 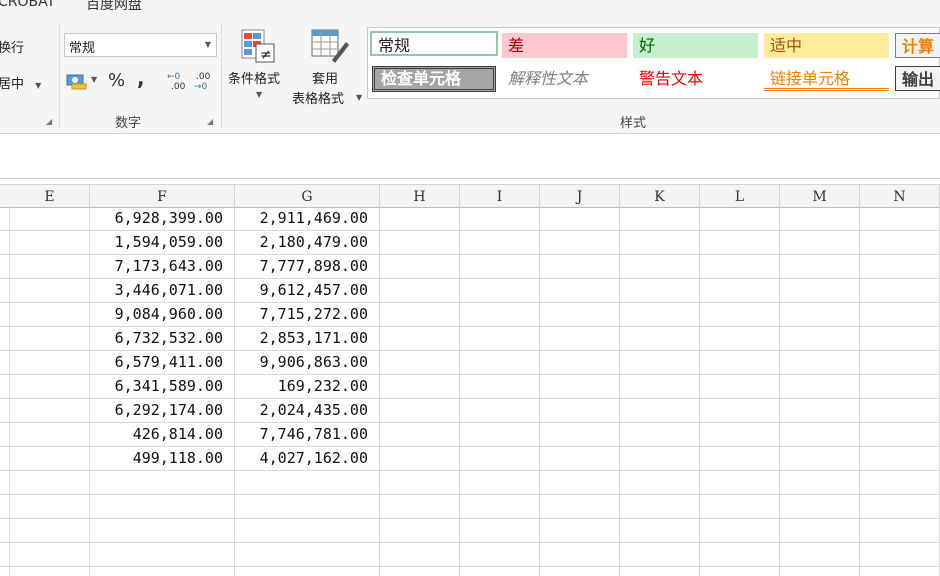 I want to click on cell-f-5: 9,084,960.00, so click(x=162, y=315).